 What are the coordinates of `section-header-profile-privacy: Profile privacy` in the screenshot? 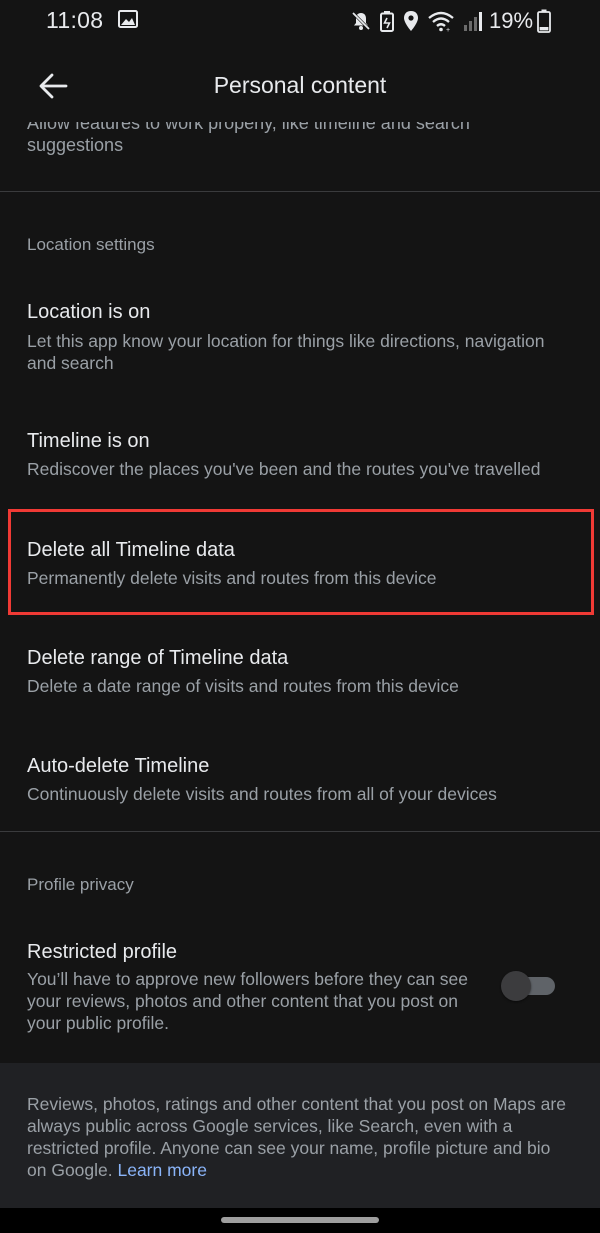 It's located at (80, 884).